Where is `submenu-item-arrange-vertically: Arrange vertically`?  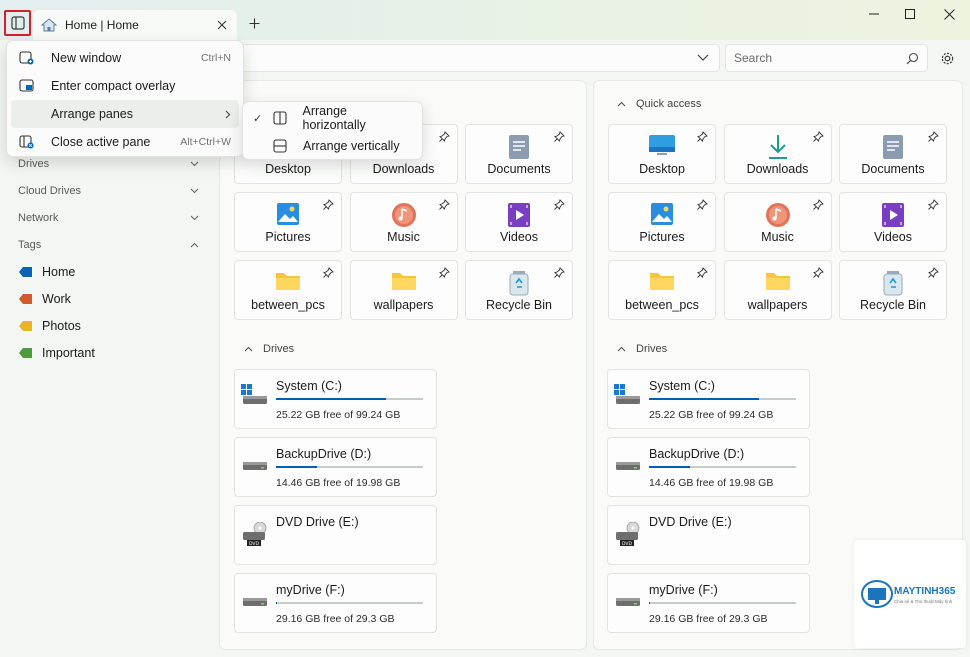 submenu-item-arrange-vertically: Arrange vertically is located at coordinates (332, 146).